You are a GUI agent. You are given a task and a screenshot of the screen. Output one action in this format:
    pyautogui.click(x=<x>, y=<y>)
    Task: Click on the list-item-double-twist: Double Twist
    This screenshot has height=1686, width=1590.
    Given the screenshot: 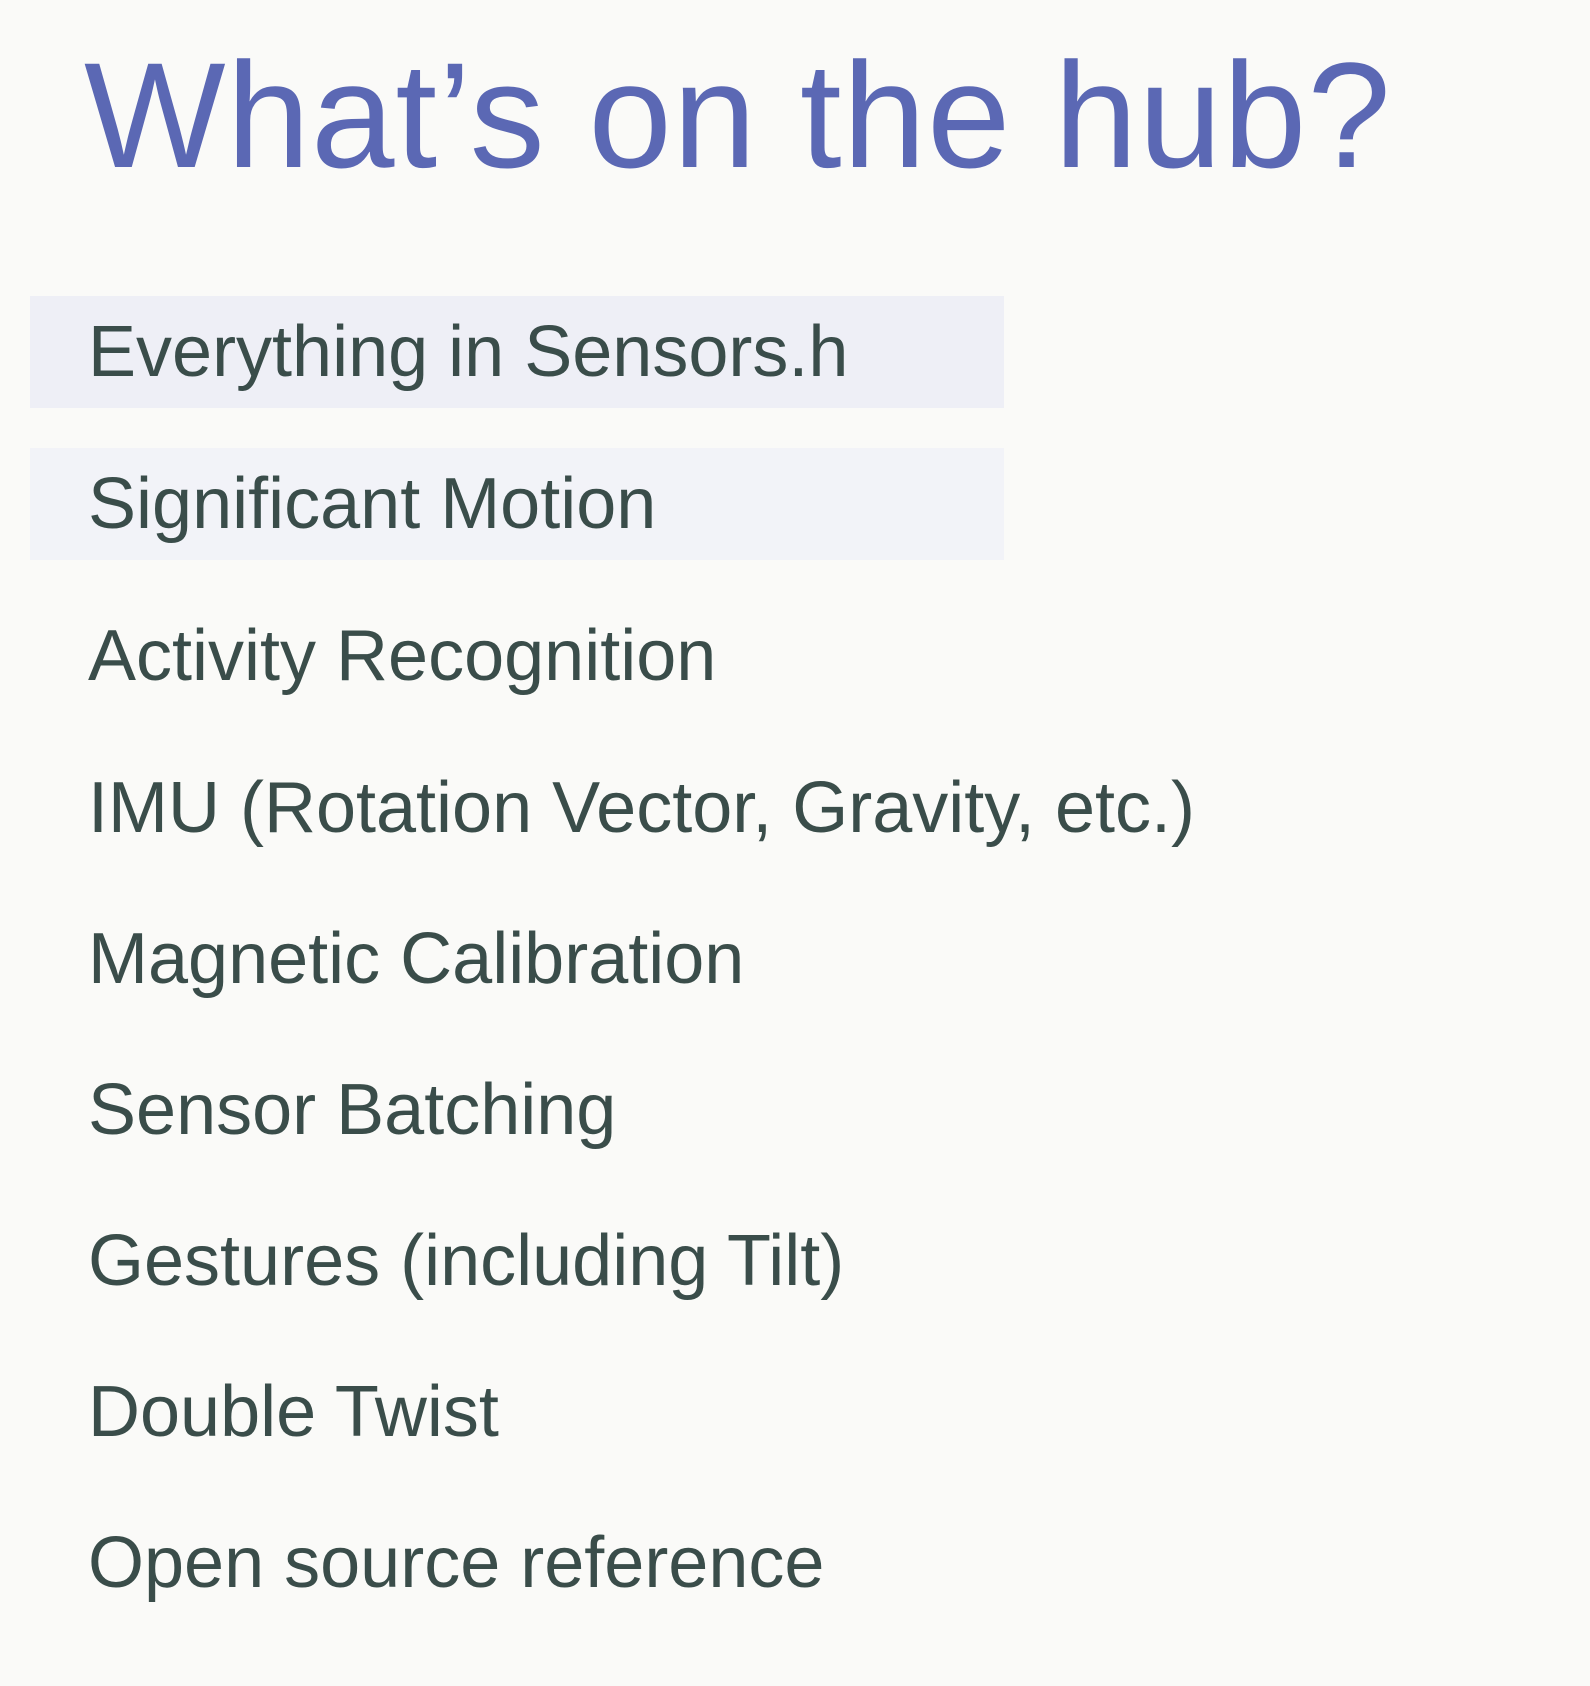 What is the action you would take?
    pyautogui.click(x=293, y=1412)
    